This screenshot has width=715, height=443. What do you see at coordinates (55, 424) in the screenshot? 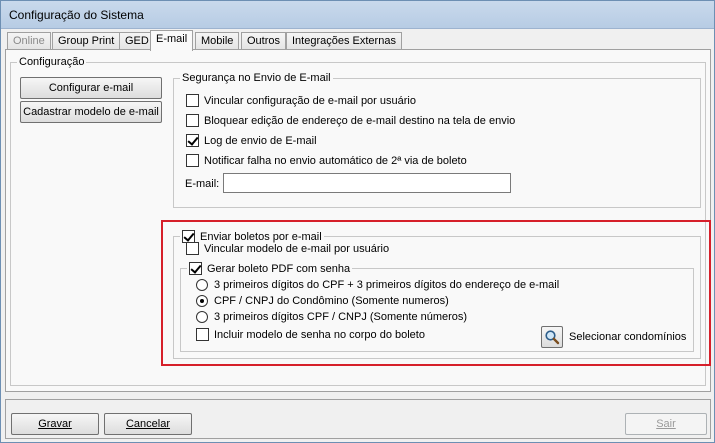
I see `save-button: Gravar` at bounding box center [55, 424].